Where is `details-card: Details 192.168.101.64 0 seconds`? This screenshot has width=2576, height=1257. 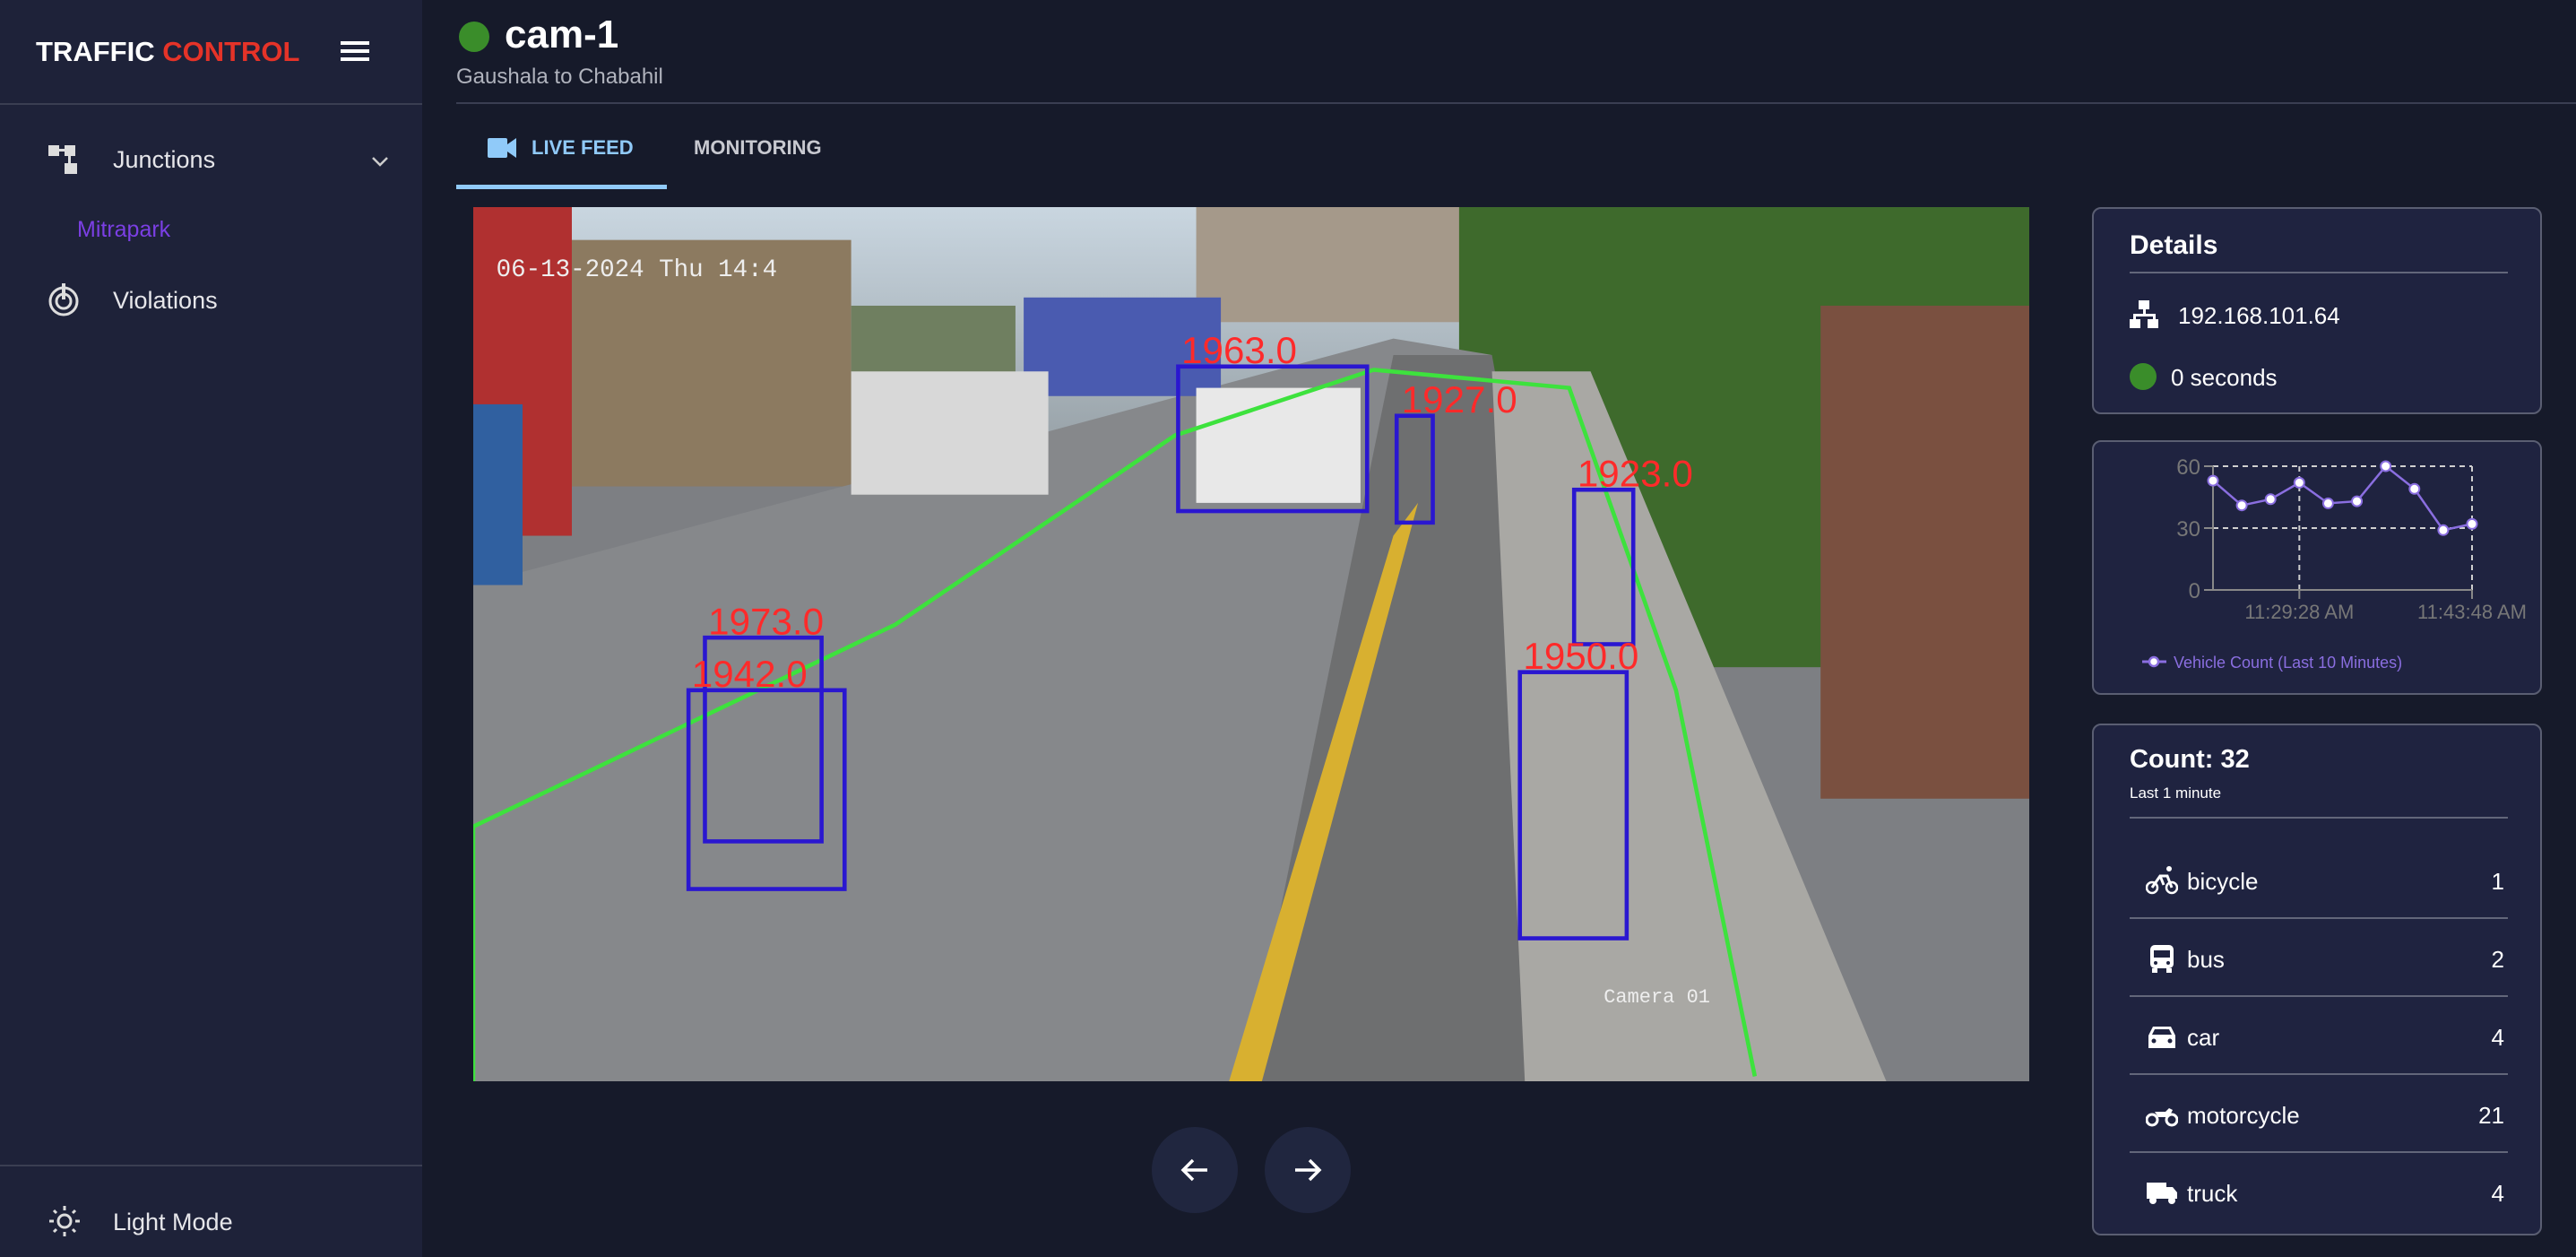 details-card: Details 192.168.101.64 0 seconds is located at coordinates (2317, 311).